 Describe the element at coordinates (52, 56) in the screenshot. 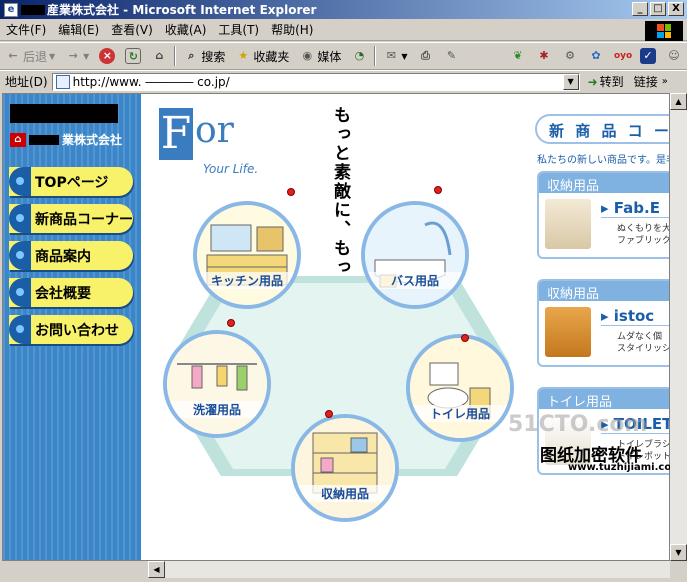

I see `back-dropdown-icon: ▼` at that location.